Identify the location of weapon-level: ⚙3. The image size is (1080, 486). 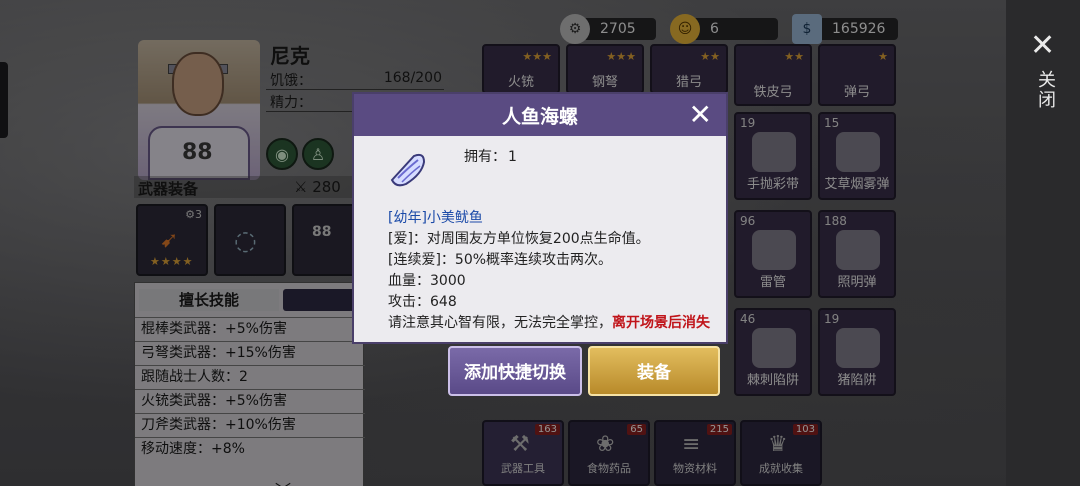
(193, 214).